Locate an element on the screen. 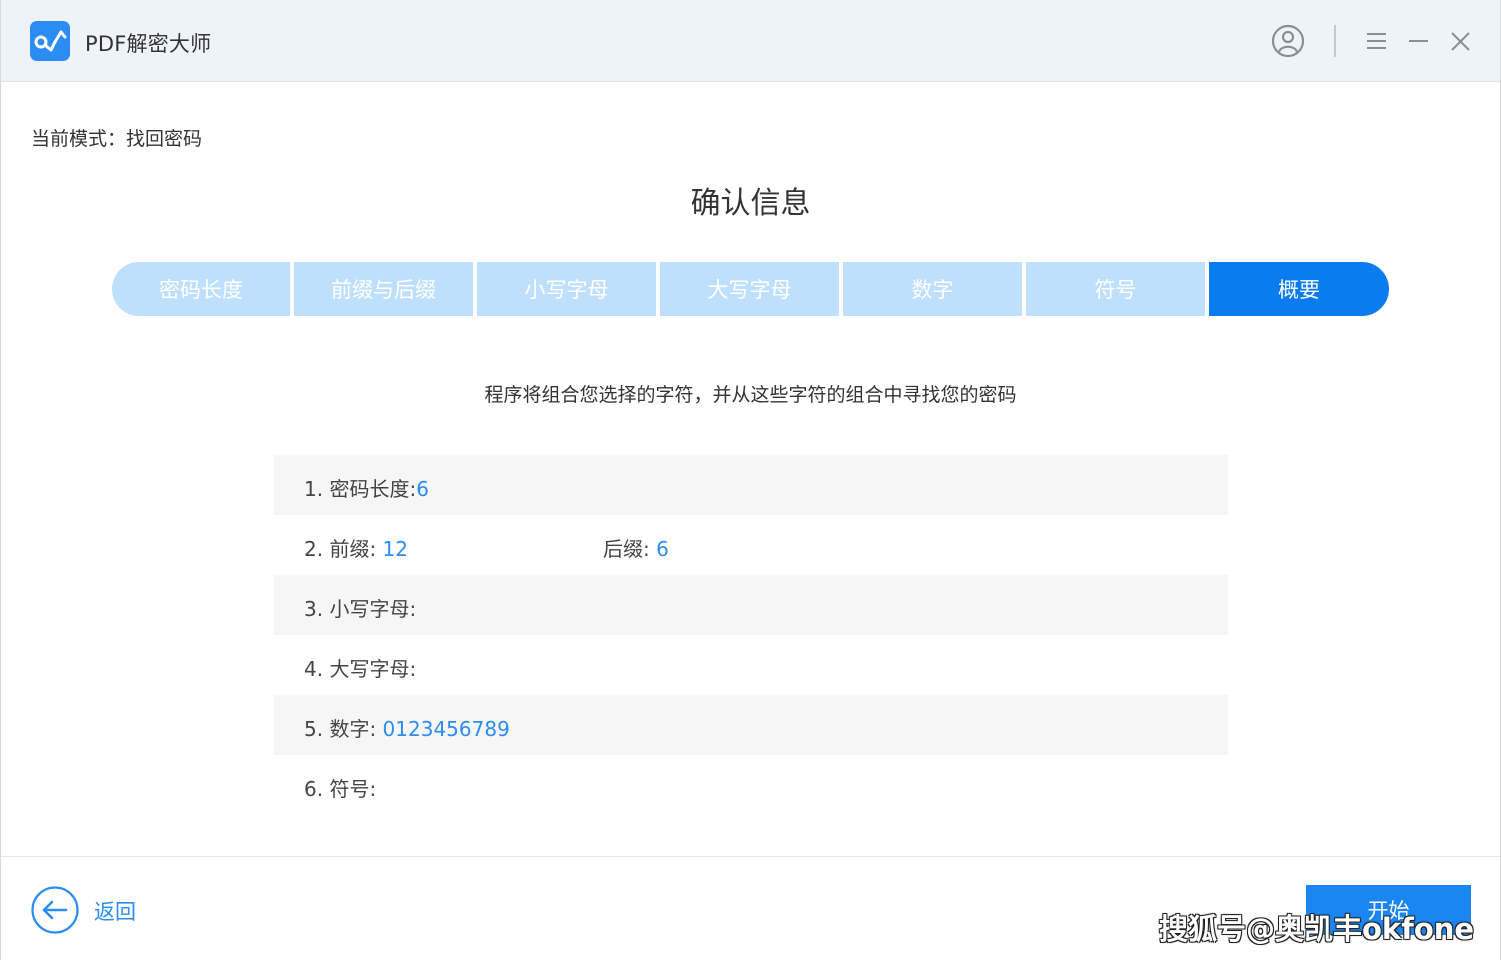 This screenshot has width=1501, height=960. summary-label-suffix: 后缀: is located at coordinates (626, 549).